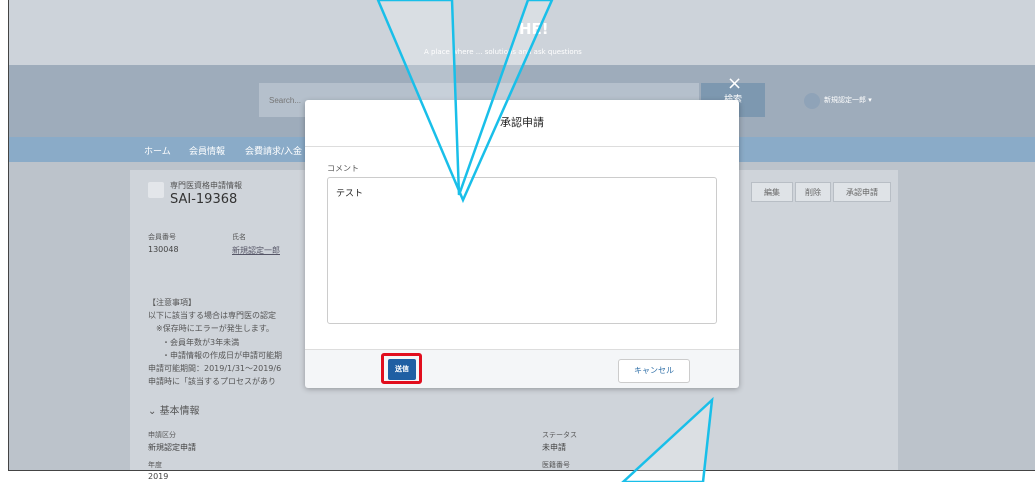 This screenshot has height=482, width=1035. I want to click on note-line: 【注意事項】, so click(172, 302).